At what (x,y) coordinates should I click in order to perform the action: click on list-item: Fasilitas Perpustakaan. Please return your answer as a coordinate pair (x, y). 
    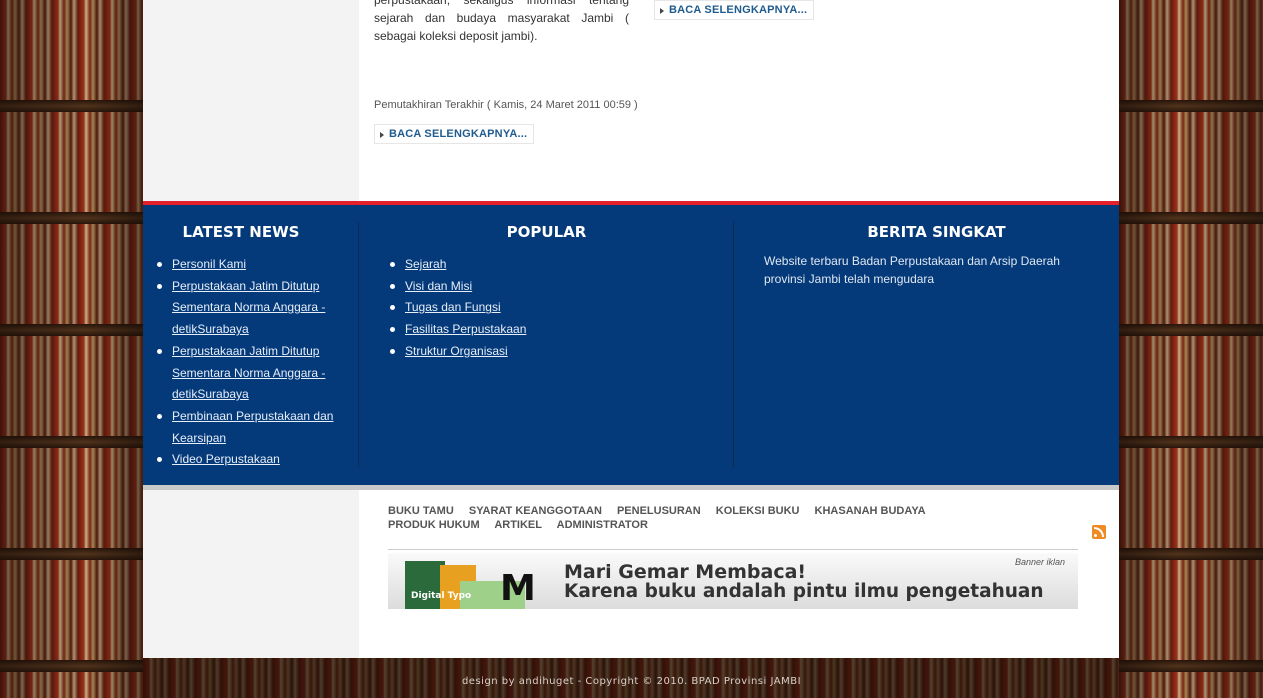
    Looking at the image, I should click on (458, 330).